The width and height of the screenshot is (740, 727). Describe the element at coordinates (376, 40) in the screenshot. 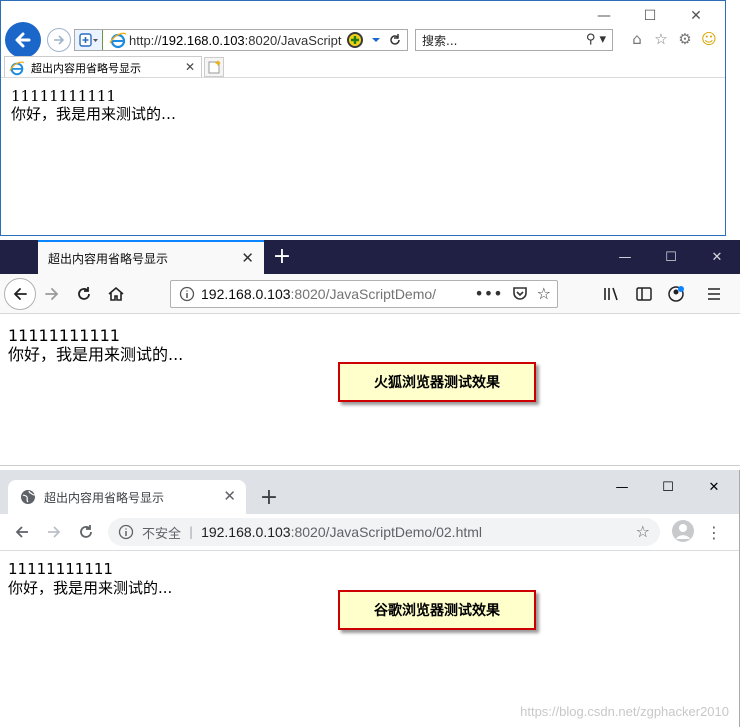

I see `dropdown-arrow-icon` at that location.